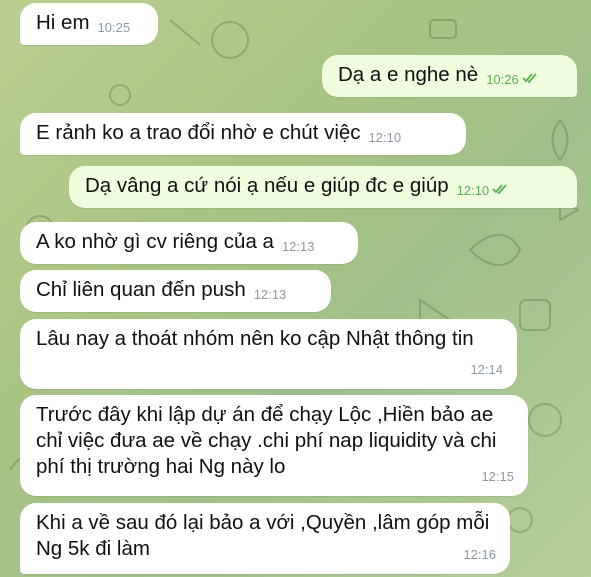 This screenshot has height=577, width=591. Describe the element at coordinates (198, 132) in the screenshot. I see `message-text: E rảnh ko a trao đổi nhờ e chút việc` at that location.